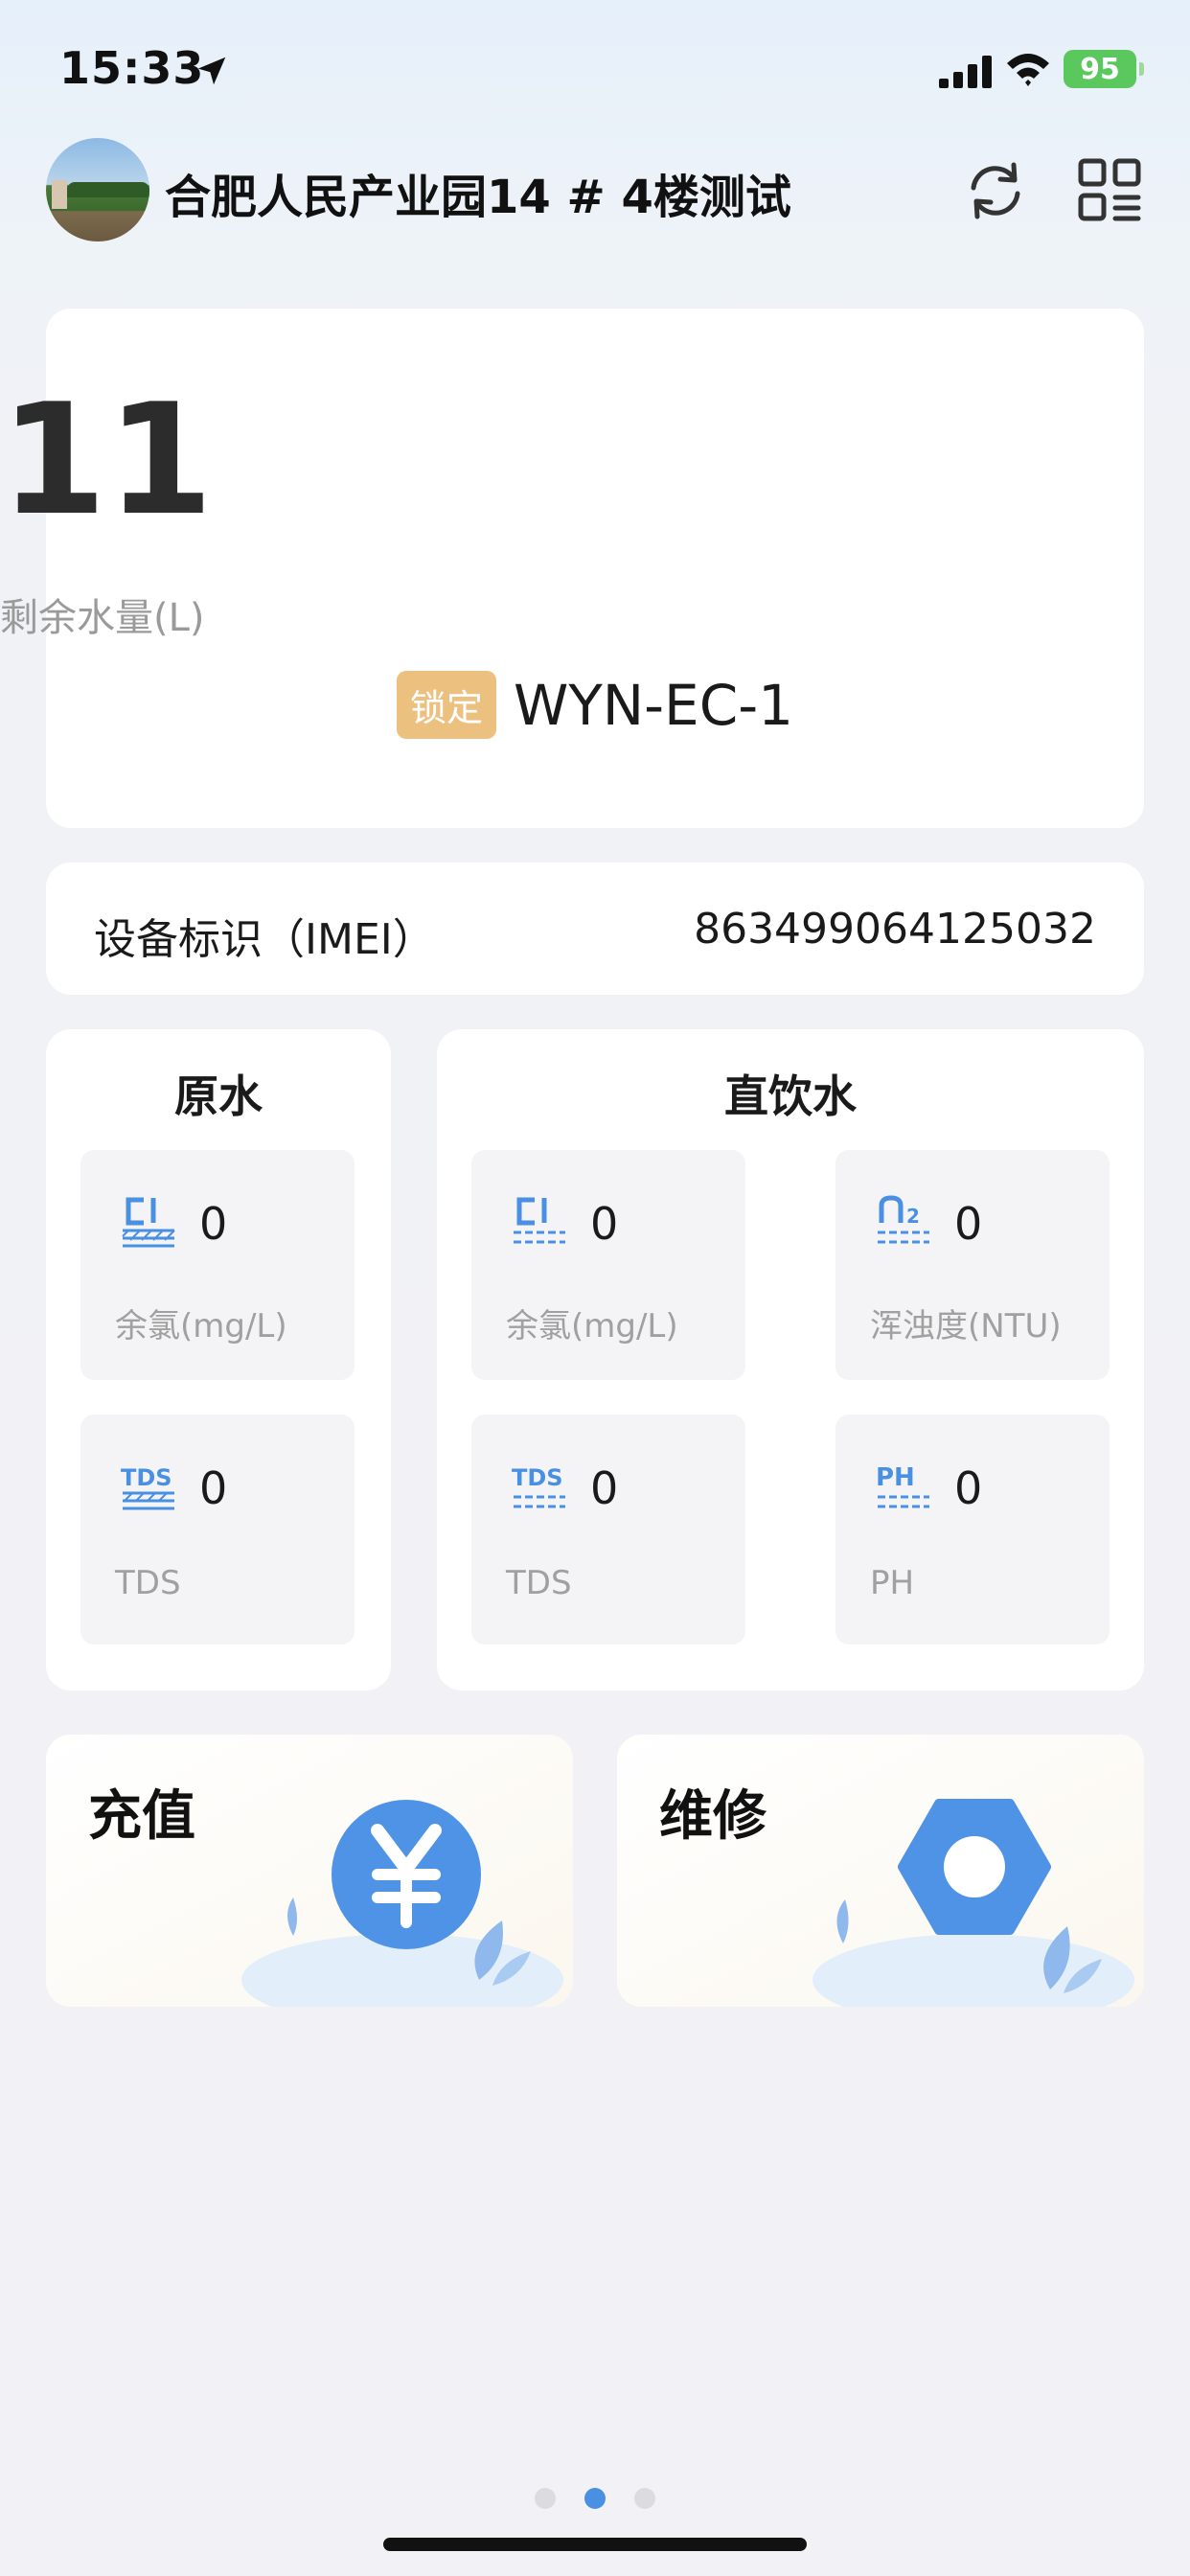  Describe the element at coordinates (406, 1874) in the screenshot. I see `yen-icon` at that location.